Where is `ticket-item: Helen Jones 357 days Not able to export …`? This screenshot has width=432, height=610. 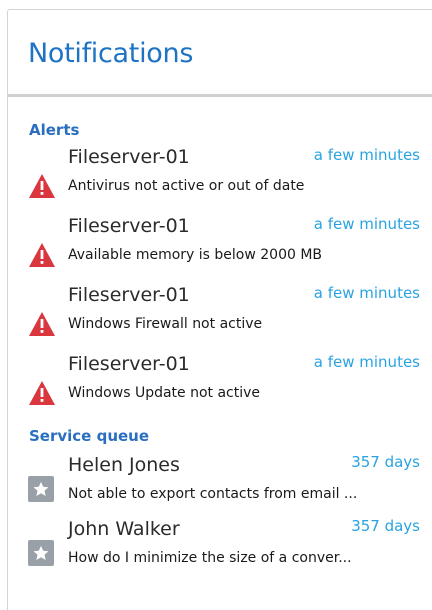
ticket-item: Helen Jones 357 days Not able to export … is located at coordinates (220, 483).